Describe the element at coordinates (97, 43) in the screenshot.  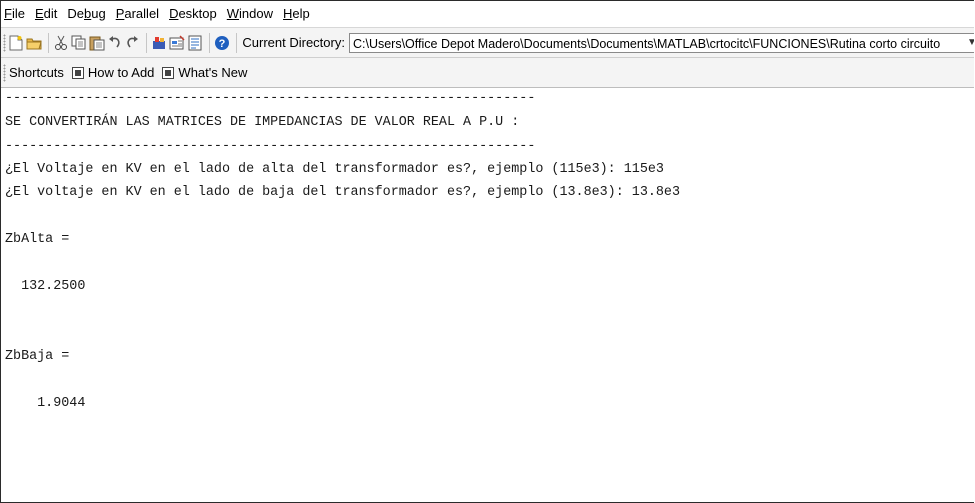
I see `paste-icon` at that location.